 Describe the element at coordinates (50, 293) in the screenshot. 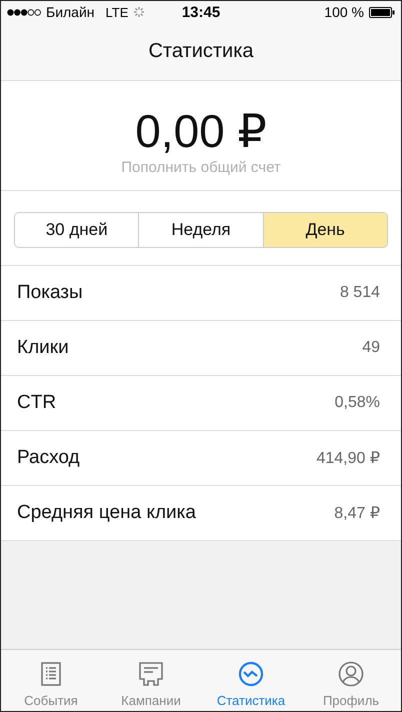

I see `stat-label: Показы` at that location.